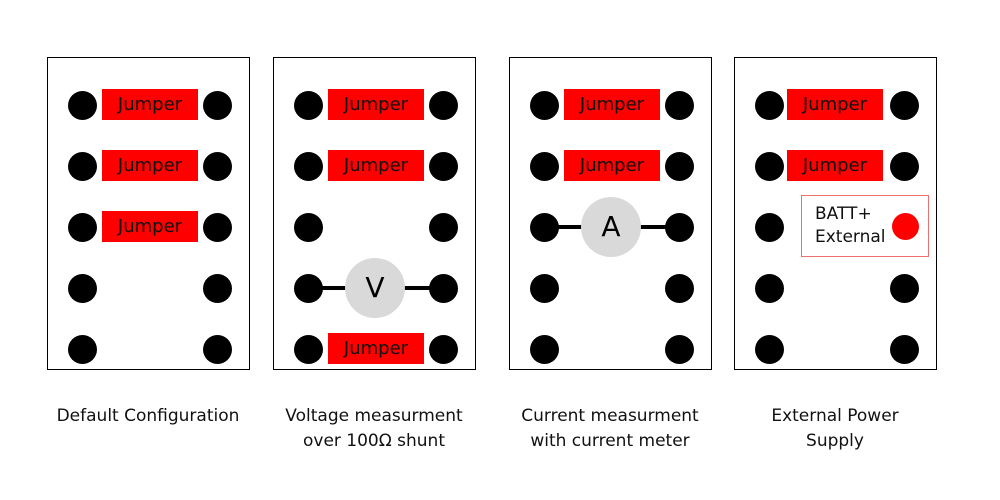 The width and height of the screenshot is (1000, 500). I want to click on external-power-box: BATT+ External, so click(865, 226).